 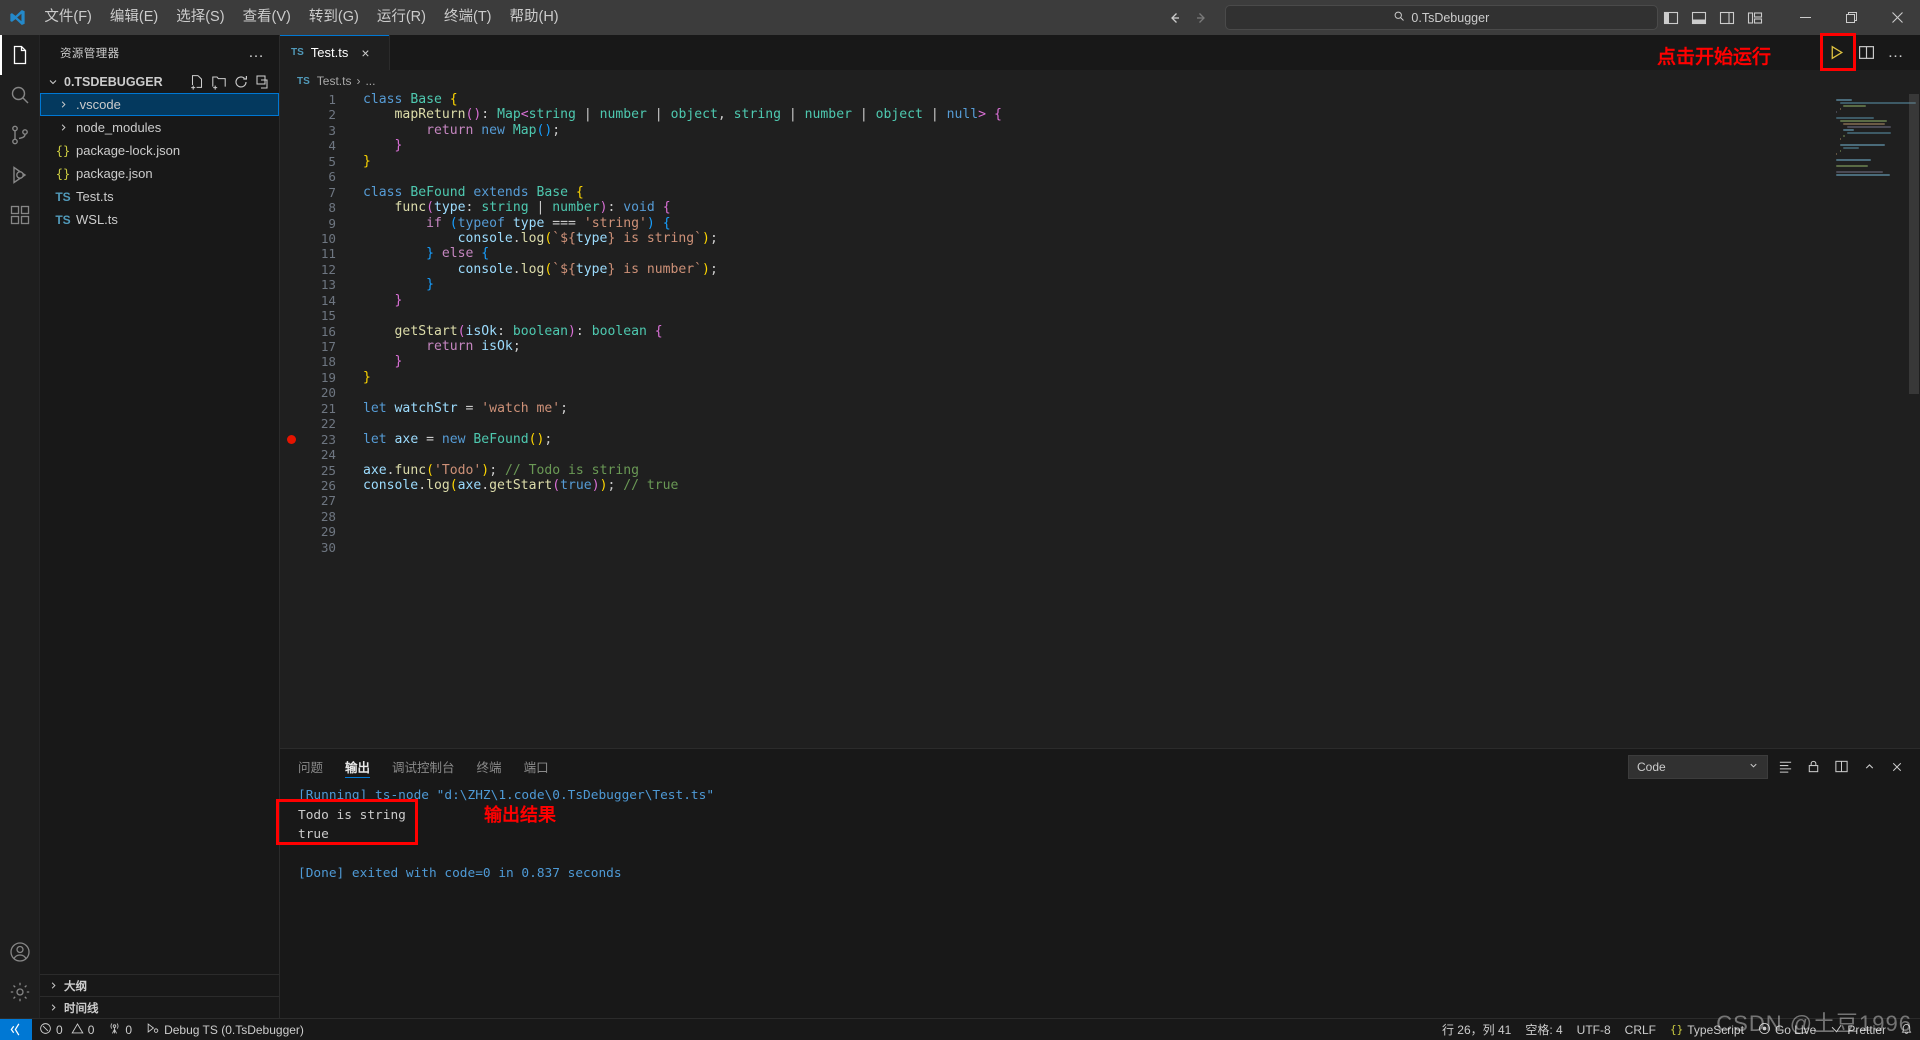 I want to click on tree-item-test-ts: TS Test.ts, so click(x=159, y=196).